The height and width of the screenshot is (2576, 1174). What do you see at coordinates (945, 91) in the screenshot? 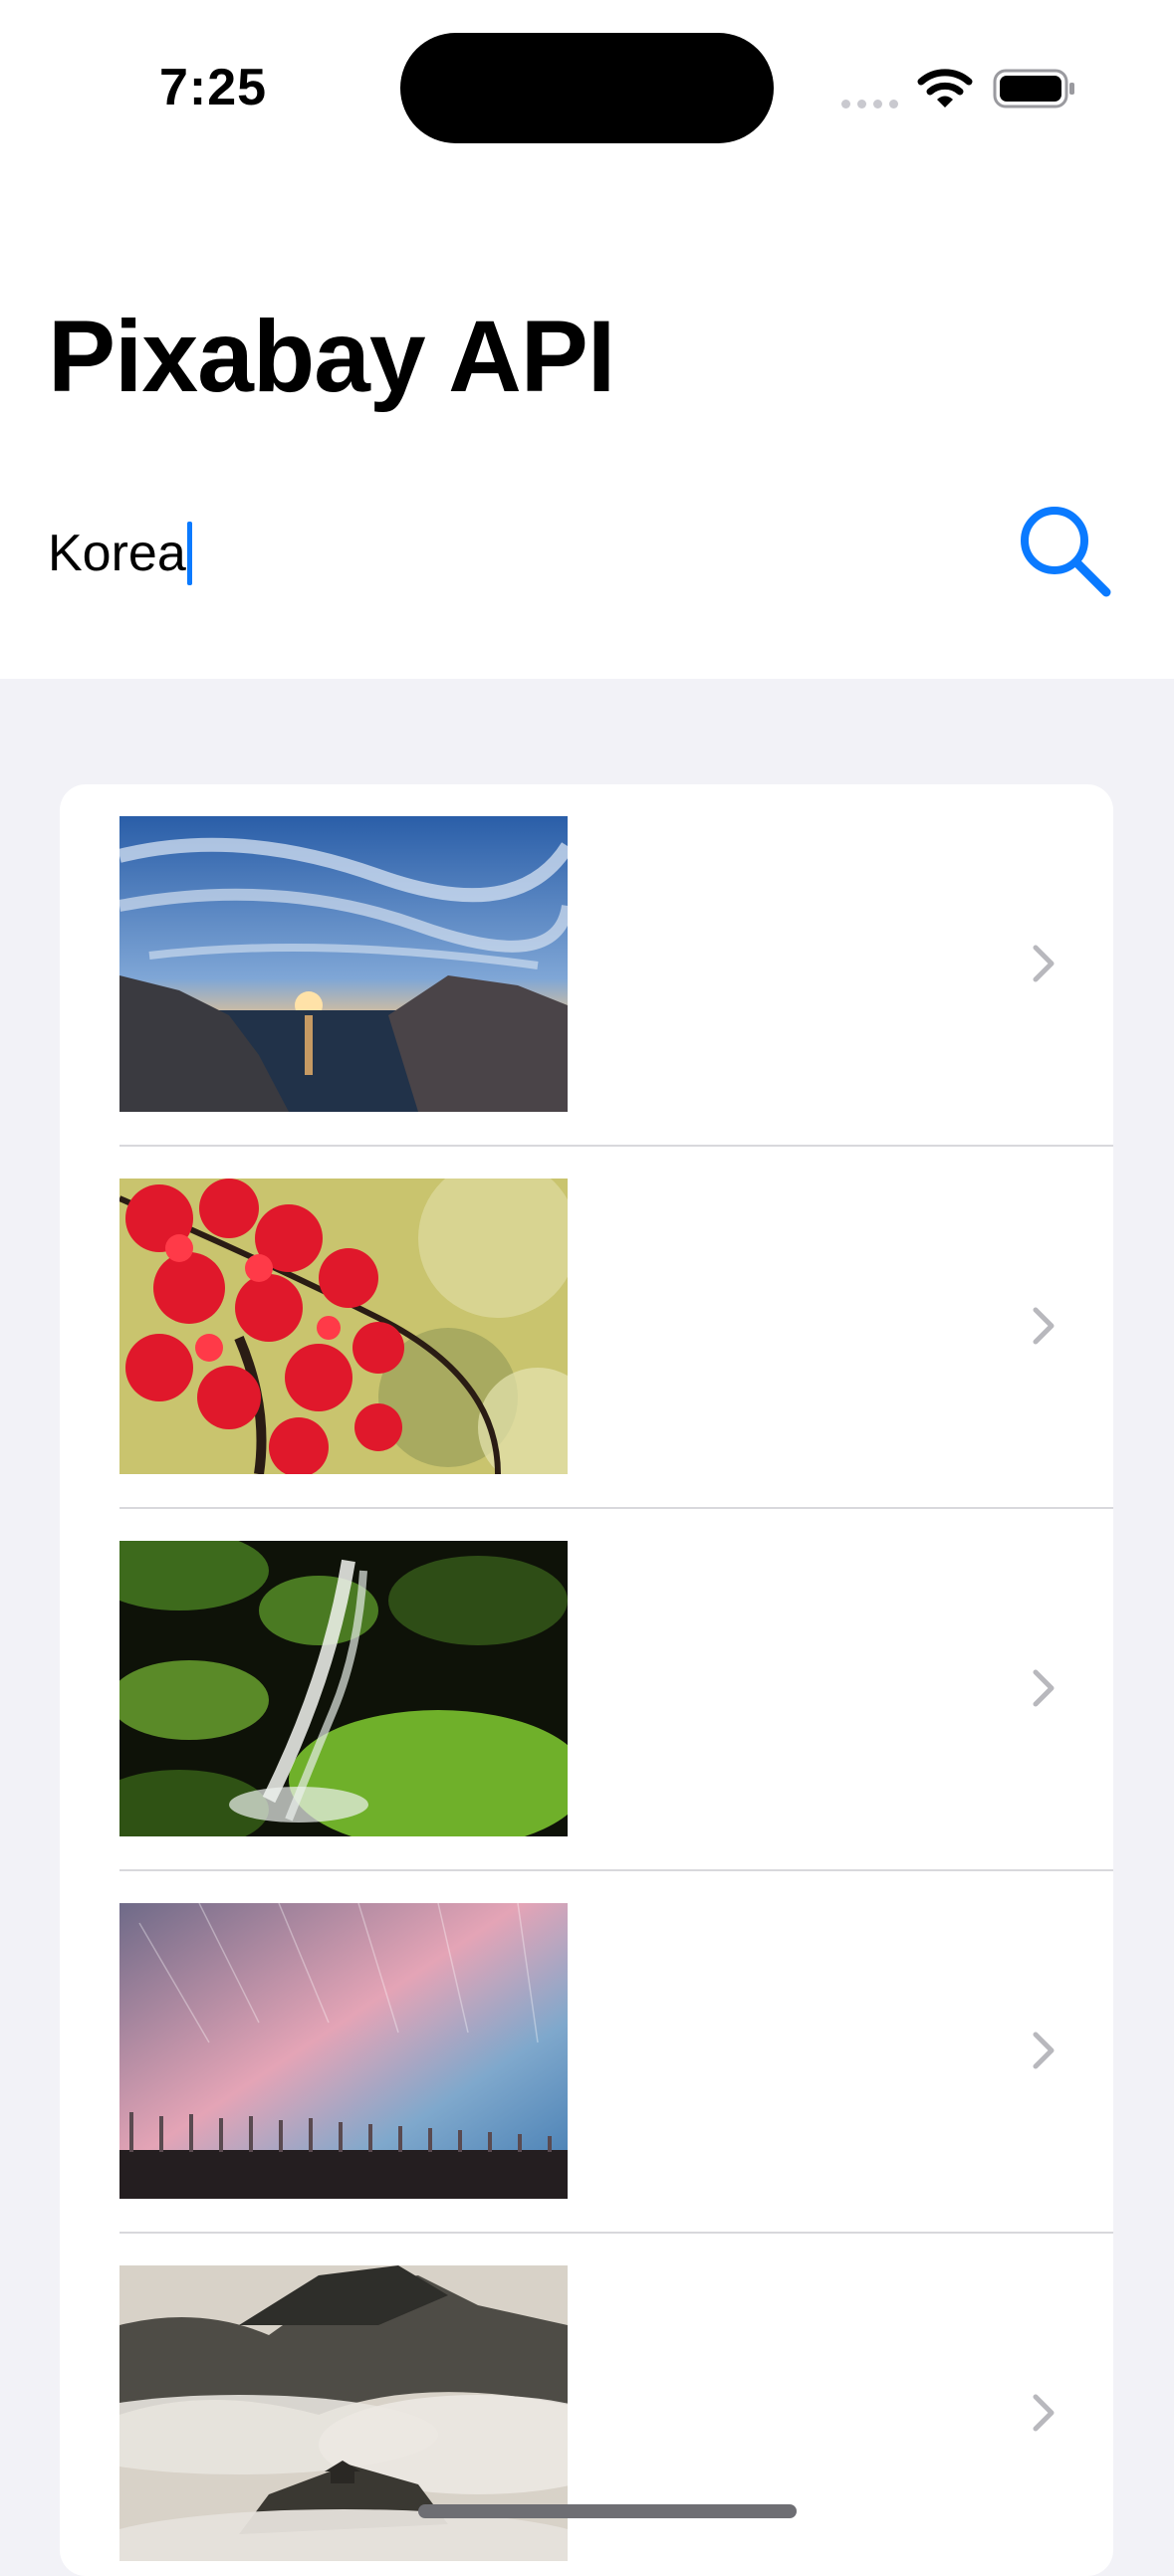
I see `wifi-icon` at bounding box center [945, 91].